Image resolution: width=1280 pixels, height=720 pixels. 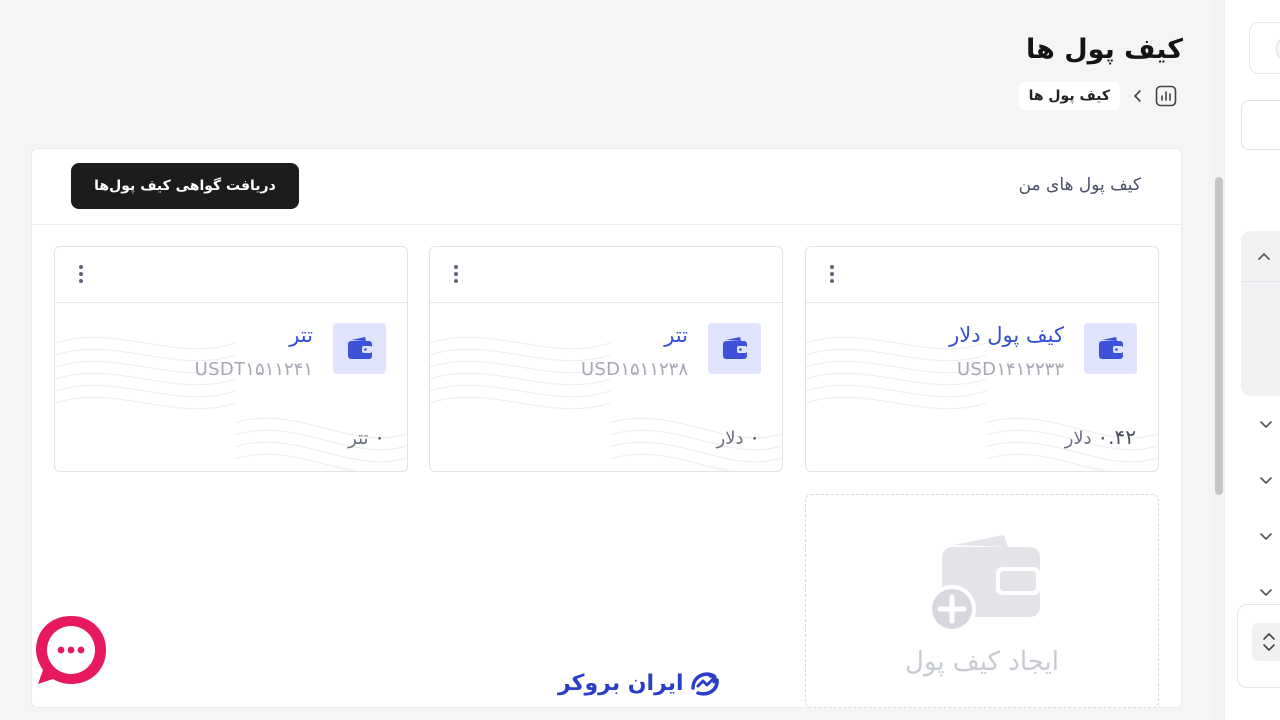 I want to click on chart-icon, so click(x=1166, y=96).